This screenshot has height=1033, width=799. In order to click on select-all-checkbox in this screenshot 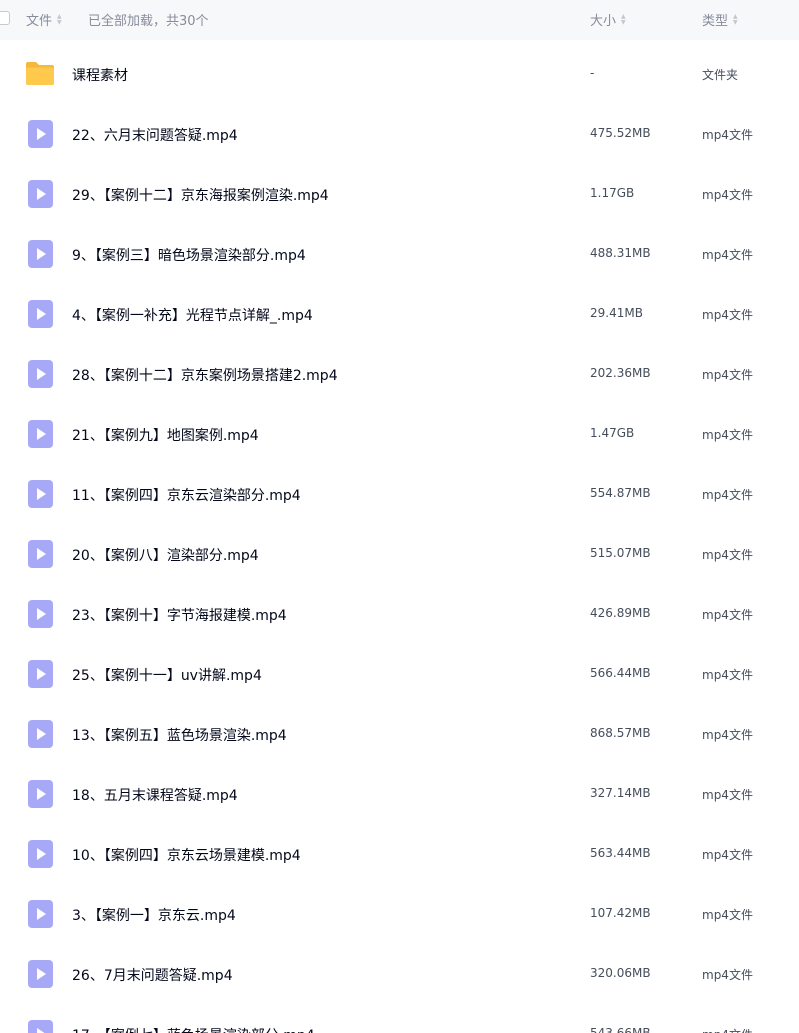, I will do `click(5, 18)`.